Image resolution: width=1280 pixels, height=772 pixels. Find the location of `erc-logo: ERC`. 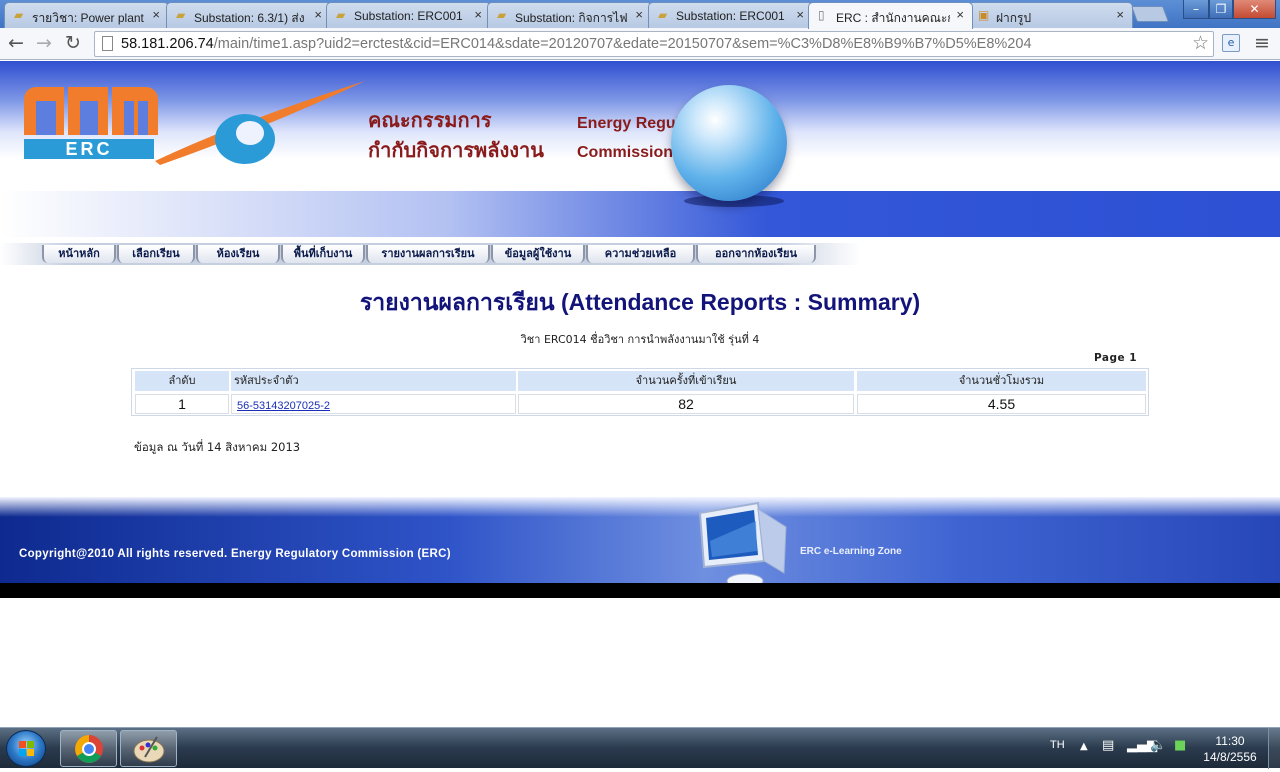

erc-logo: ERC is located at coordinates (91, 123).